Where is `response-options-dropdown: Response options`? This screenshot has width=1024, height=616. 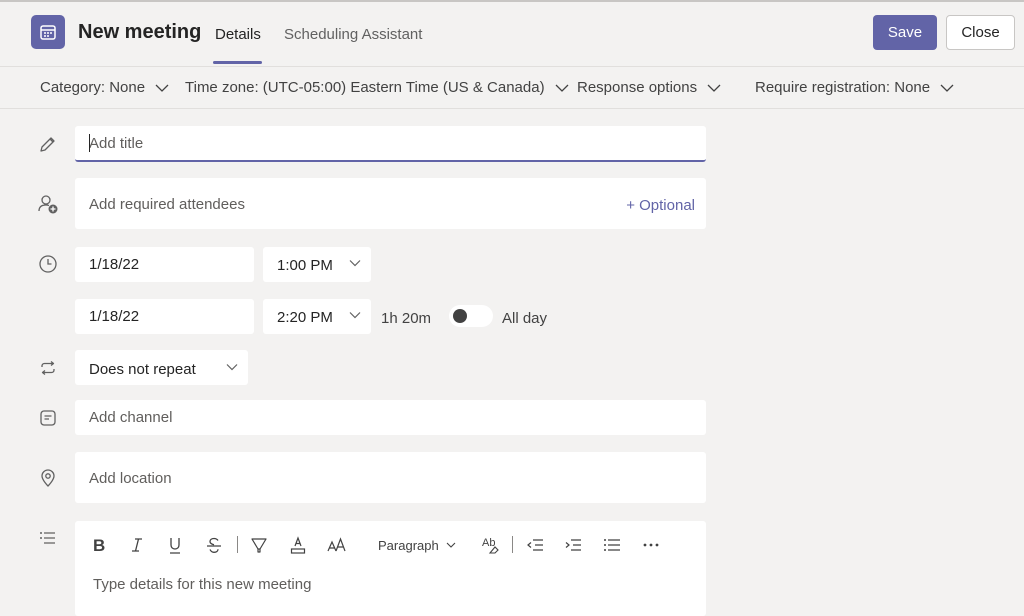 response-options-dropdown: Response options is located at coordinates (649, 87).